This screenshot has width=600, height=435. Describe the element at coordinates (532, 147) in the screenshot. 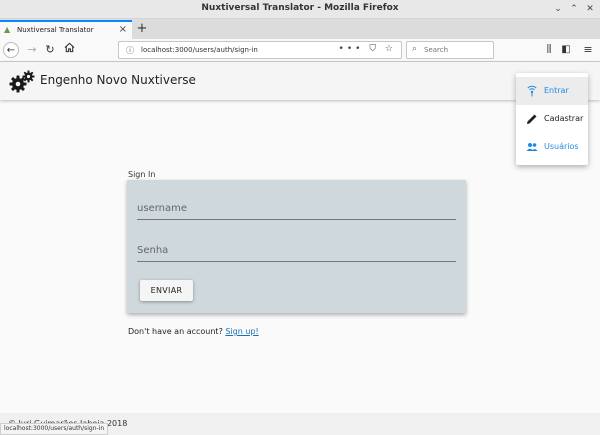

I see `people-icon` at that location.